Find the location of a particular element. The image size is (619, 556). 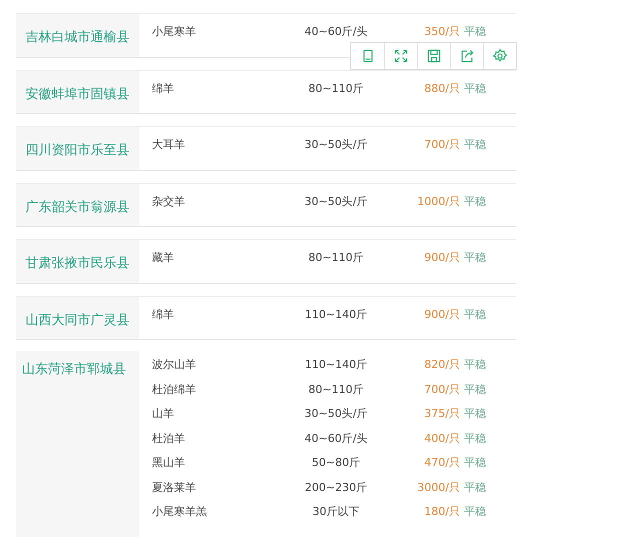

breed-name: 小尾寒羊 is located at coordinates (174, 31).